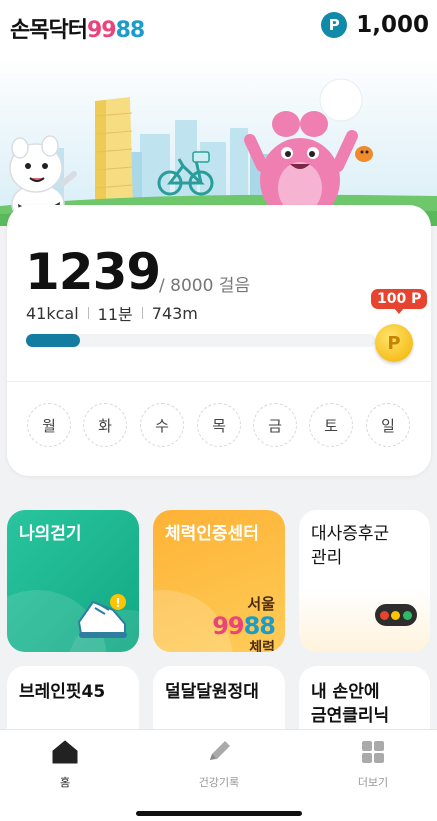  I want to click on seoul-logo-line3: 체력, so click(262, 646).